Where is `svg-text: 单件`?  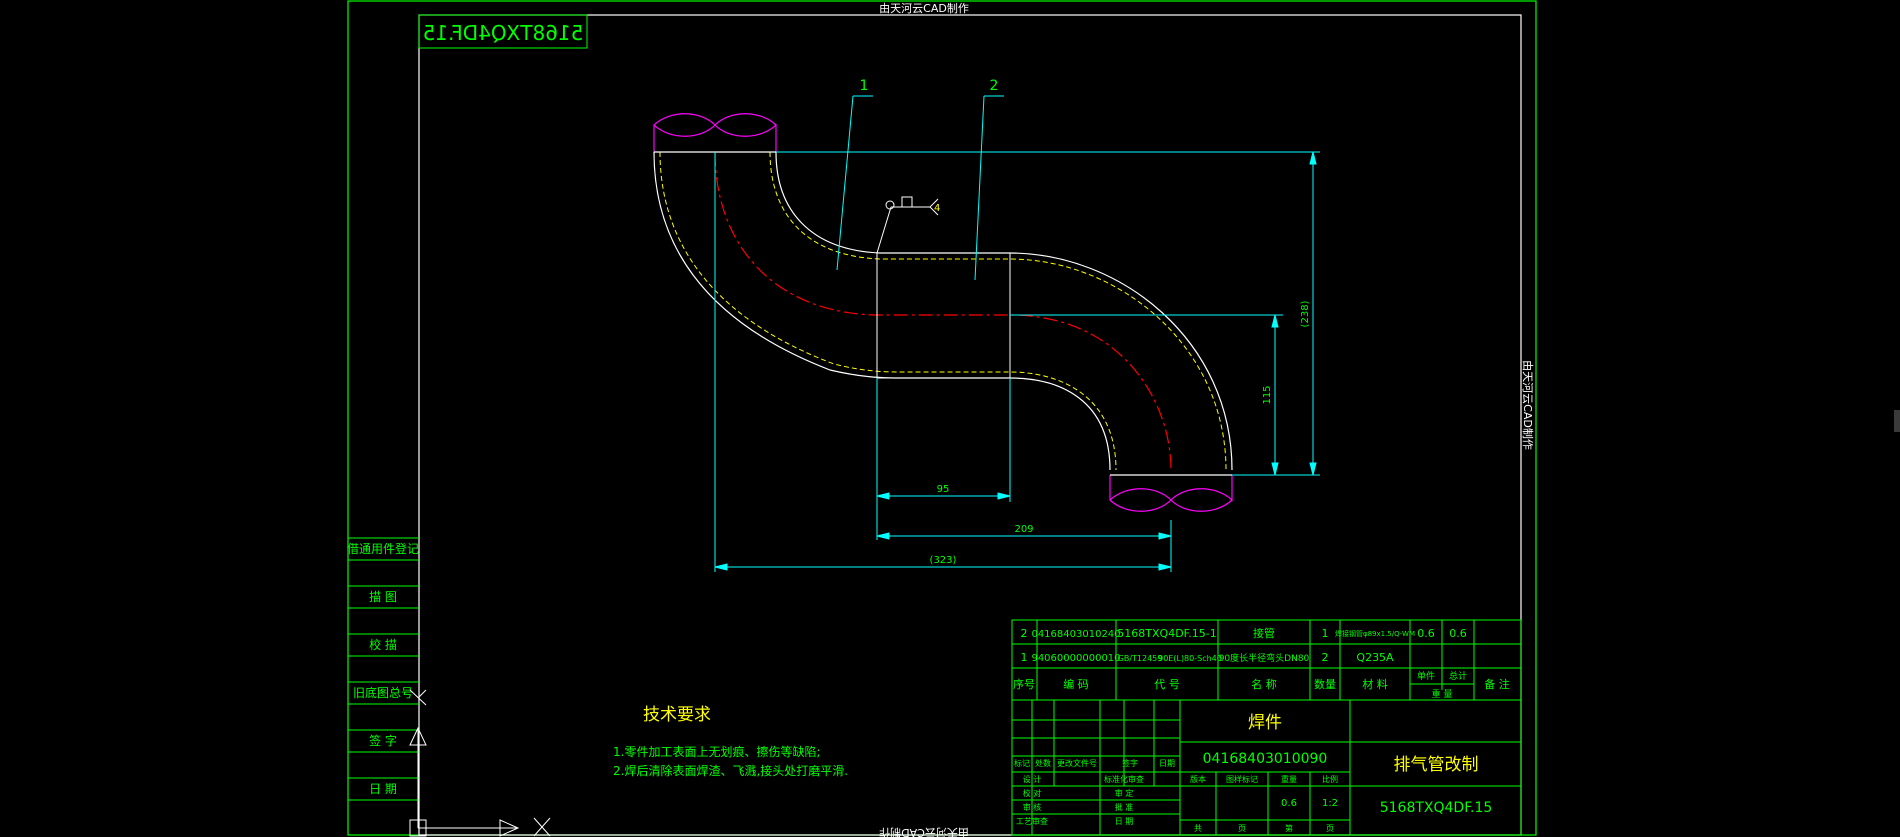
svg-text: 单件 is located at coordinates (1426, 676).